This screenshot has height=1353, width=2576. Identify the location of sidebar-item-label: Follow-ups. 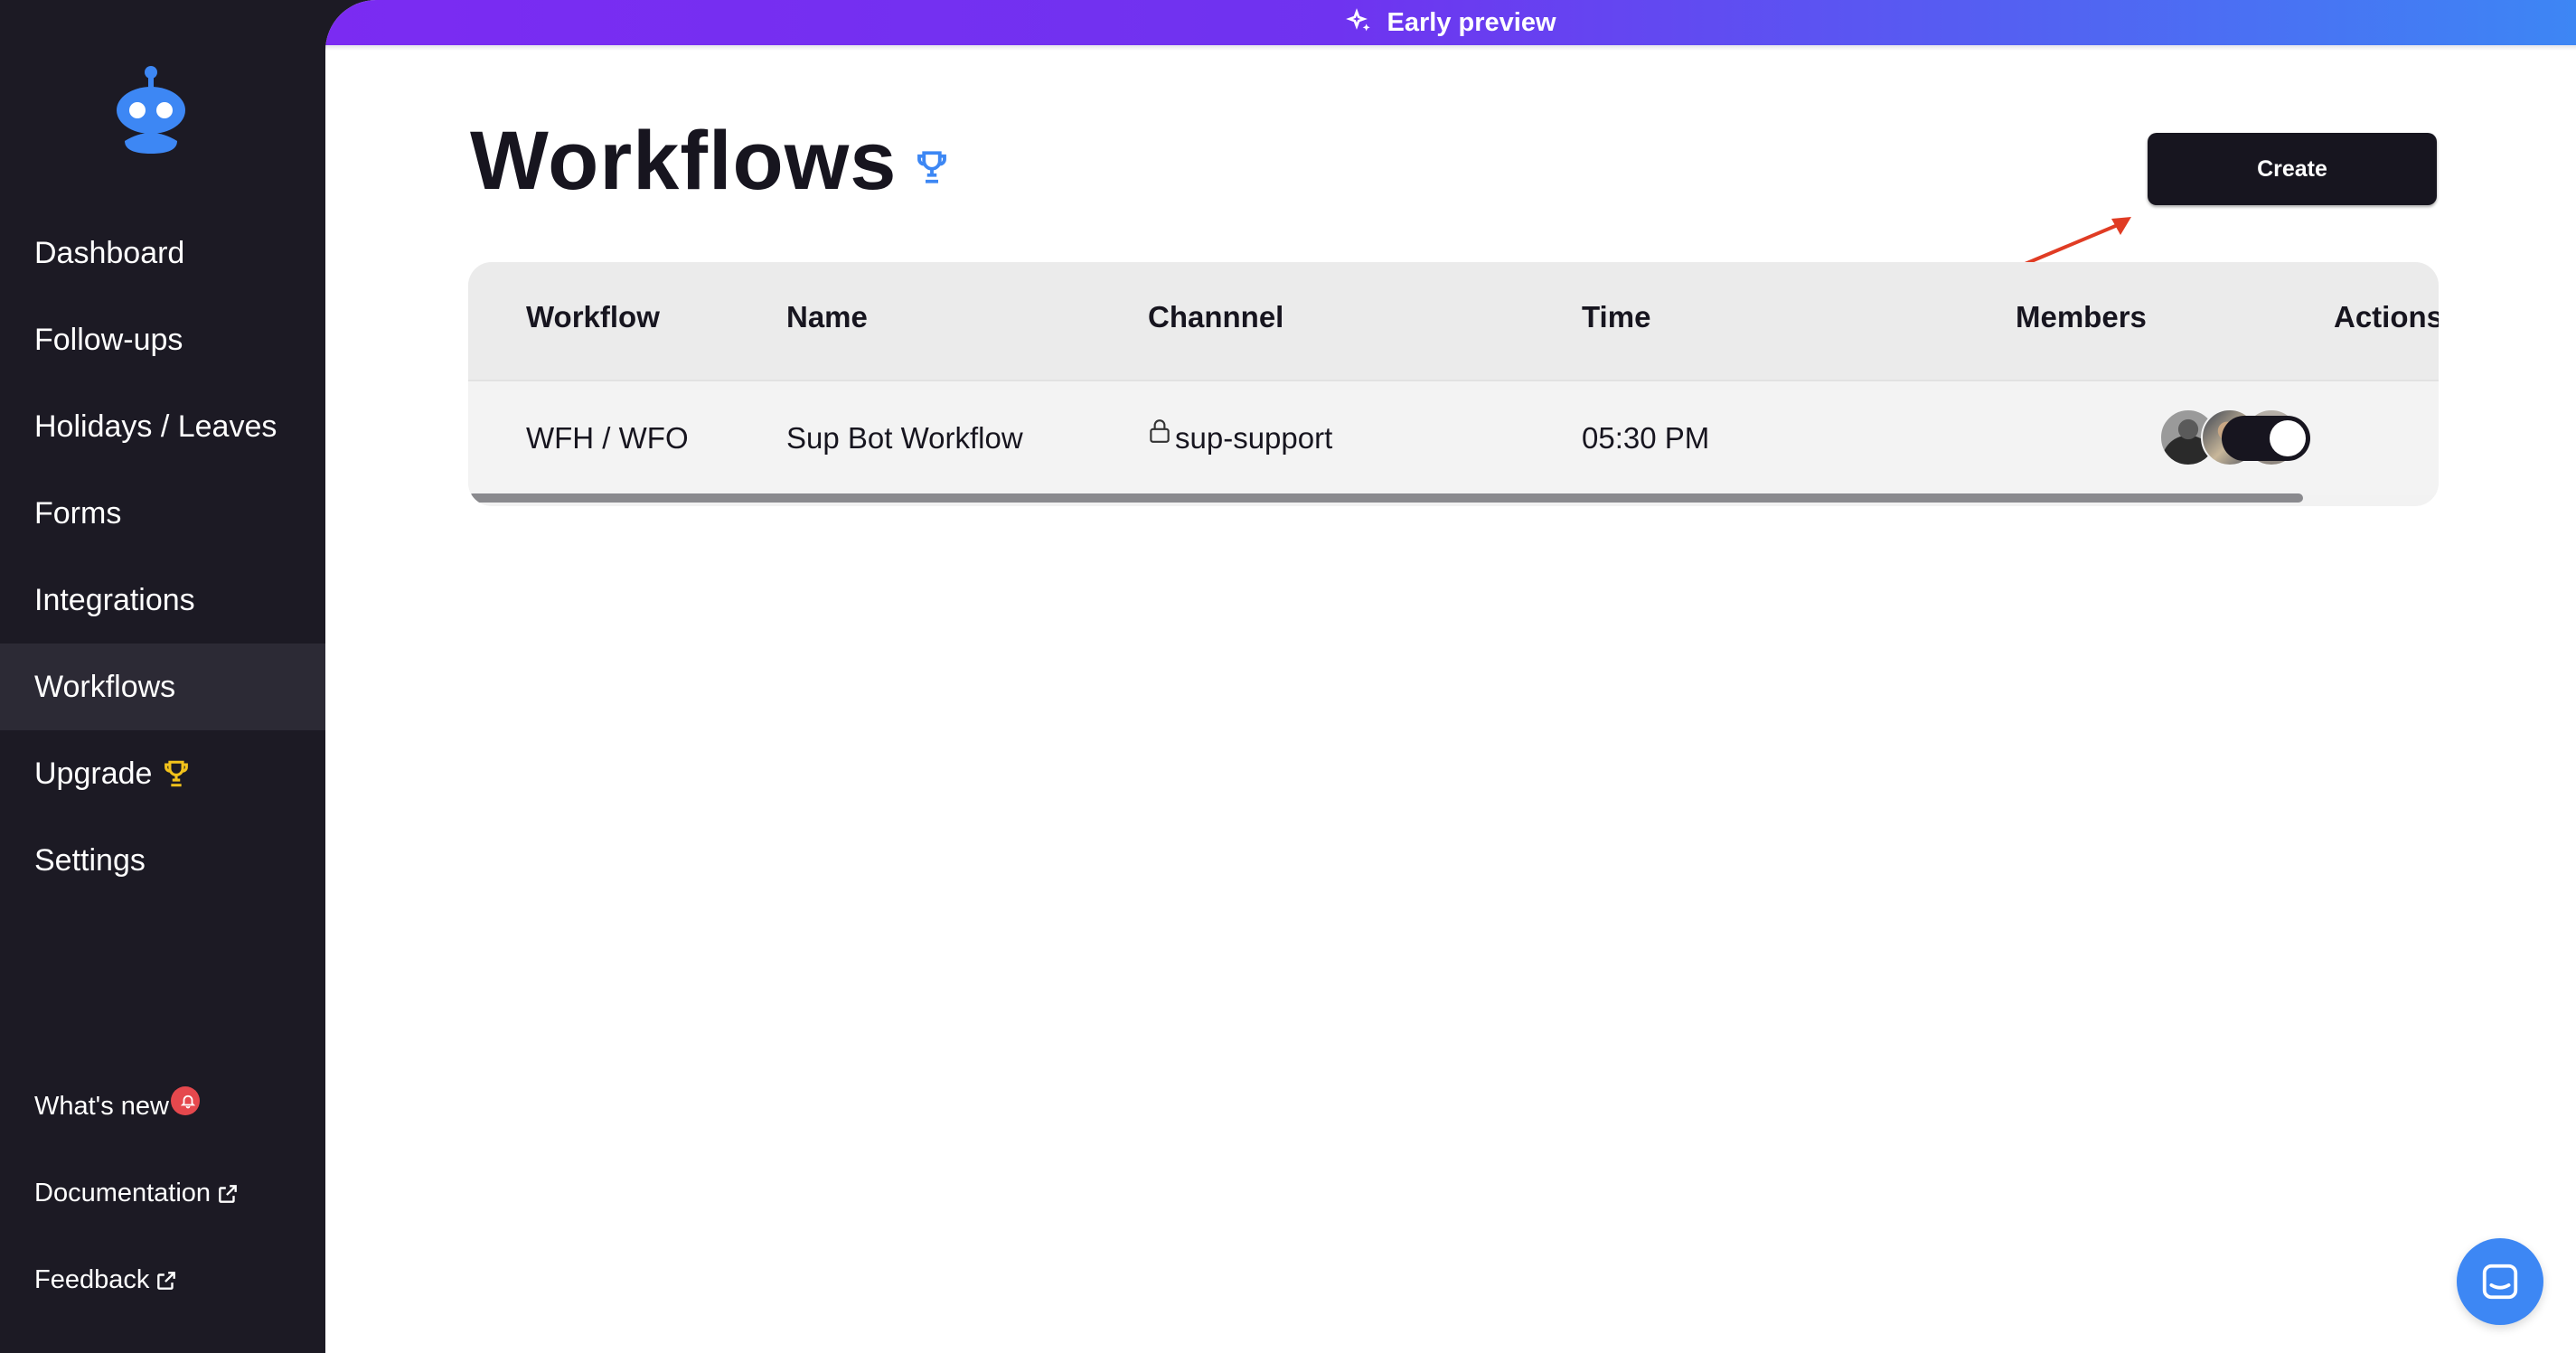
(108, 339).